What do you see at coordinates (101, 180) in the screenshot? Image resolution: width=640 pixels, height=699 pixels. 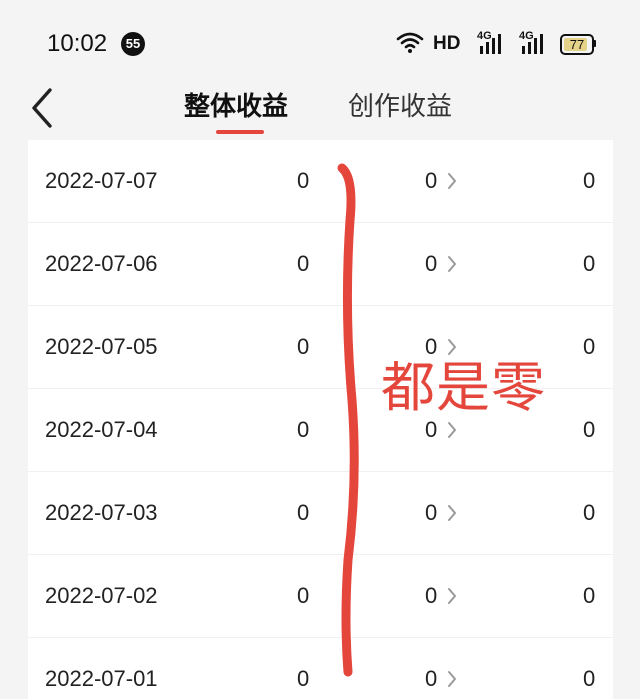 I see `row-date: 2022-07-07` at bounding box center [101, 180].